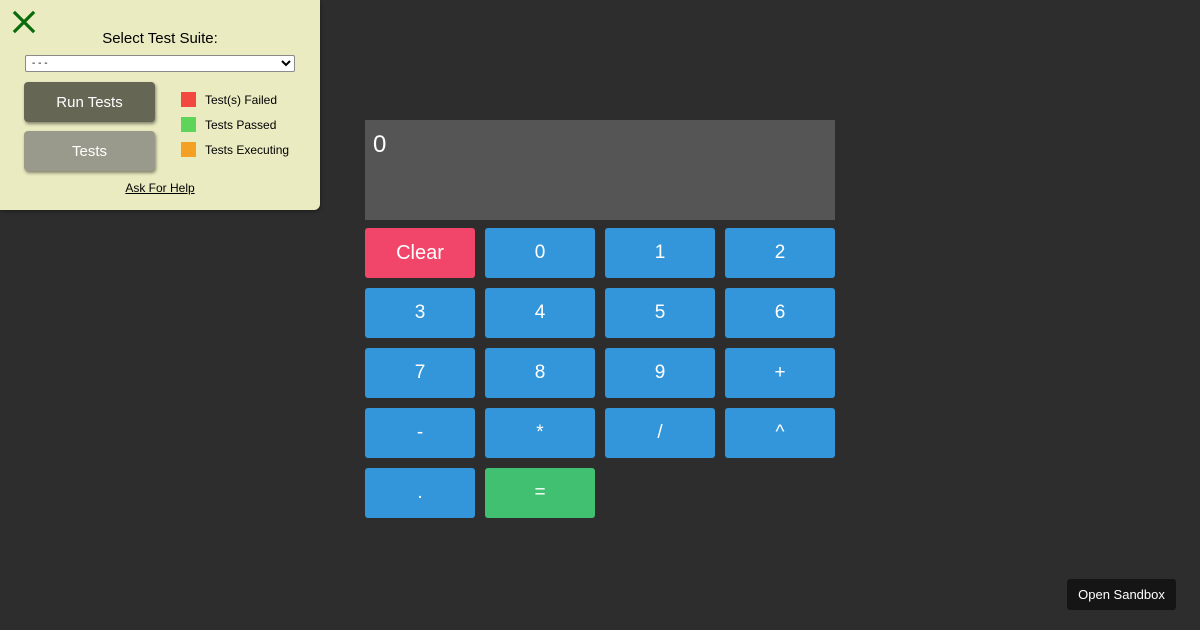  I want to click on legend-label-passed: Tests Passed, so click(241, 124).